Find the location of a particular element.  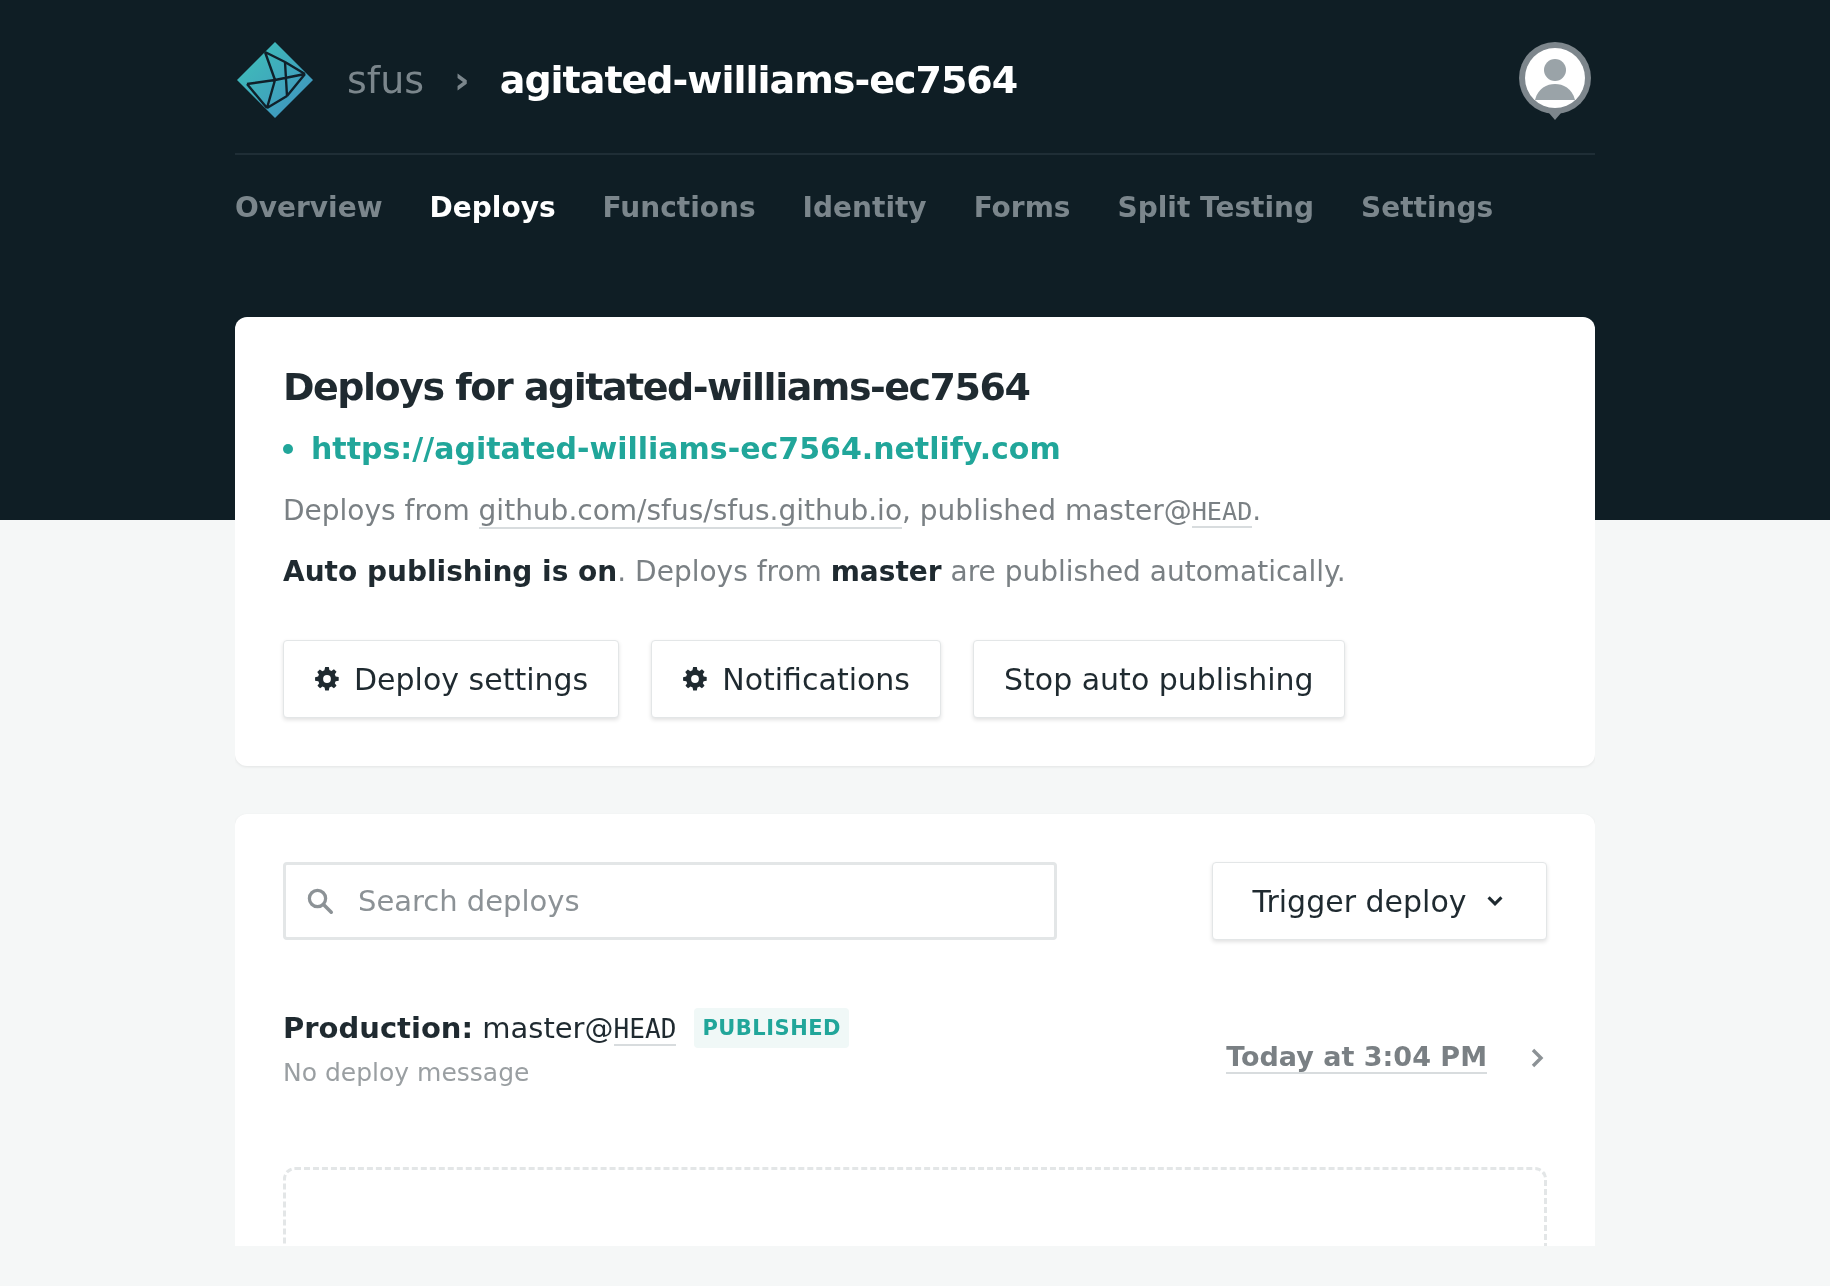

nav-tab: Functions is located at coordinates (679, 211).